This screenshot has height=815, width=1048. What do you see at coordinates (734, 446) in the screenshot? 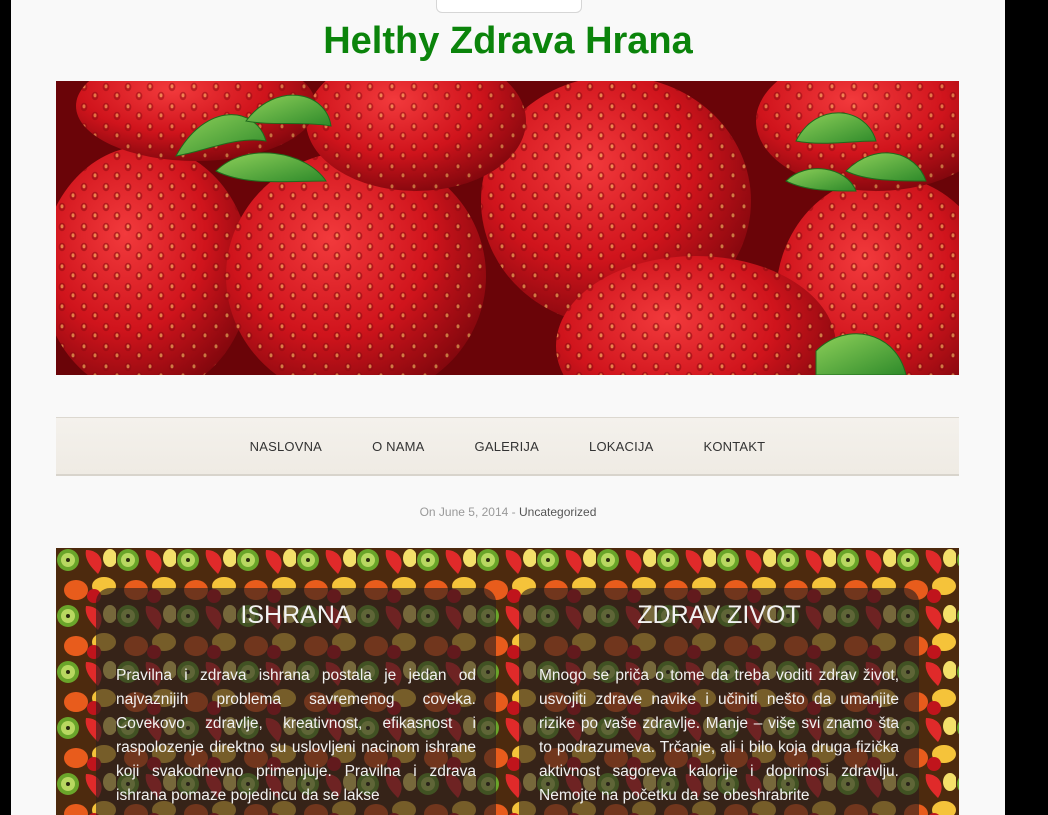
I see `nav-item-kontakt: KONTAKT` at bounding box center [734, 446].